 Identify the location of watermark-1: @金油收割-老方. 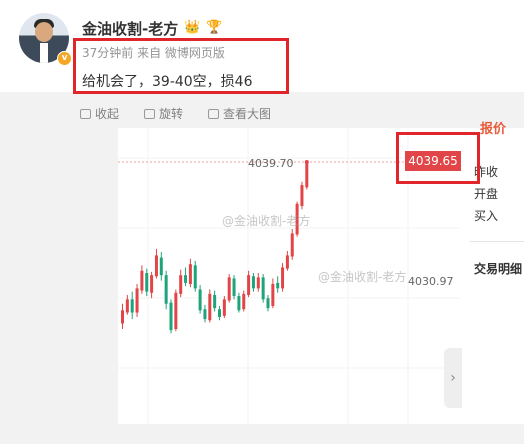
(266, 221).